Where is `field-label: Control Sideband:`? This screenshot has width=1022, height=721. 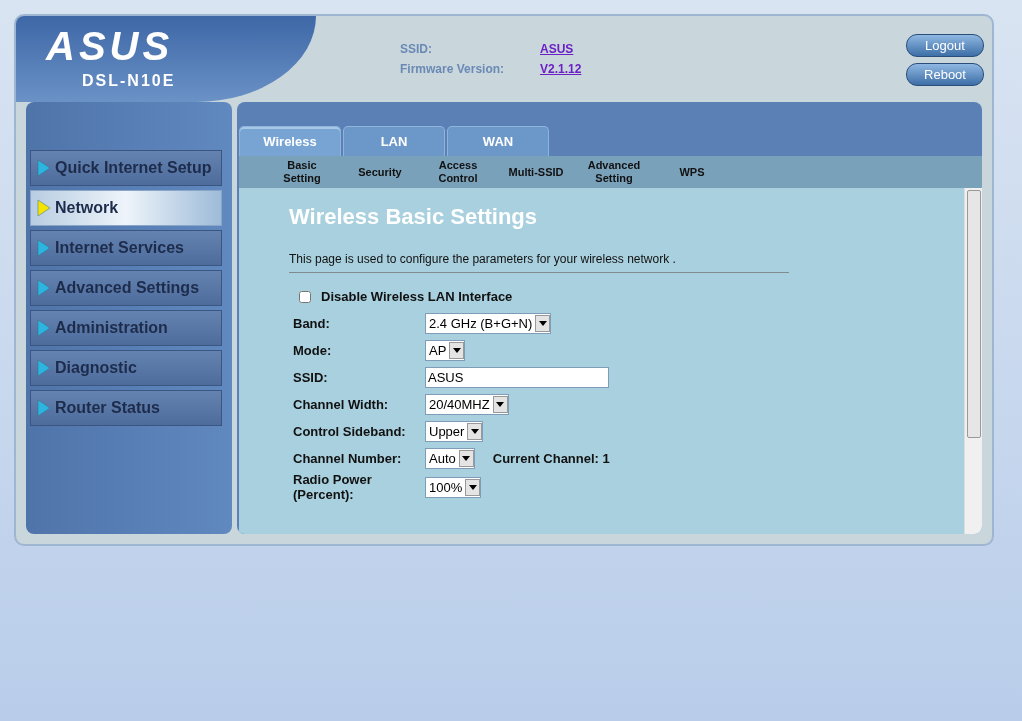 field-label: Control Sideband: is located at coordinates (349, 431).